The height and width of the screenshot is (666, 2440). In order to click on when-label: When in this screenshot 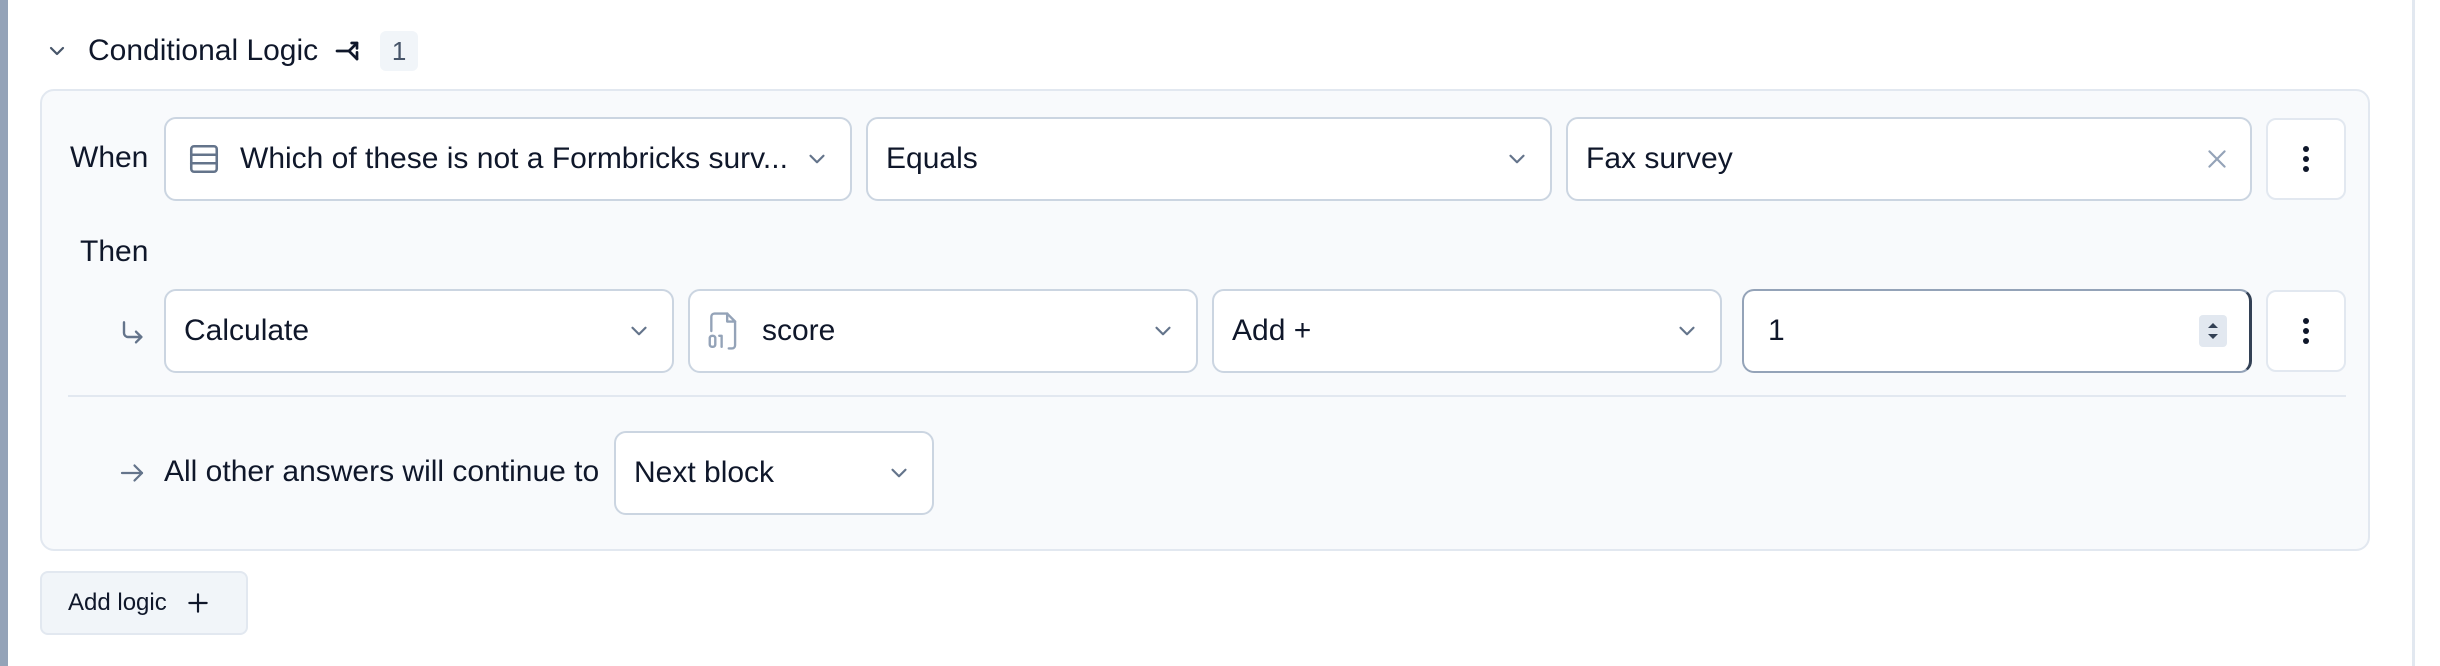, I will do `click(109, 157)`.